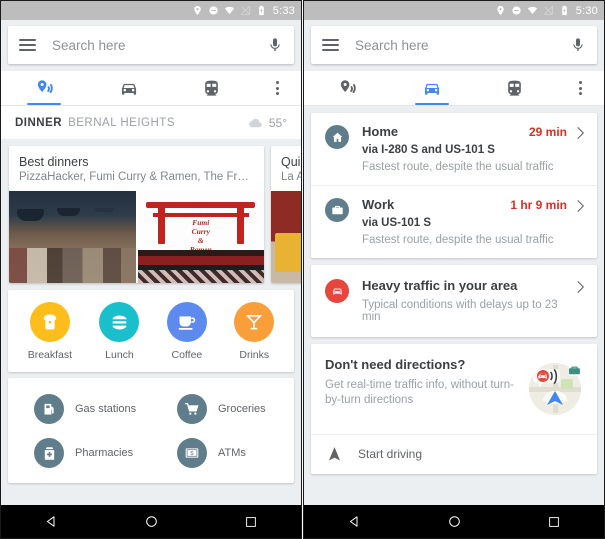  I want to click on search-bar-container-right, so click(454, 45).